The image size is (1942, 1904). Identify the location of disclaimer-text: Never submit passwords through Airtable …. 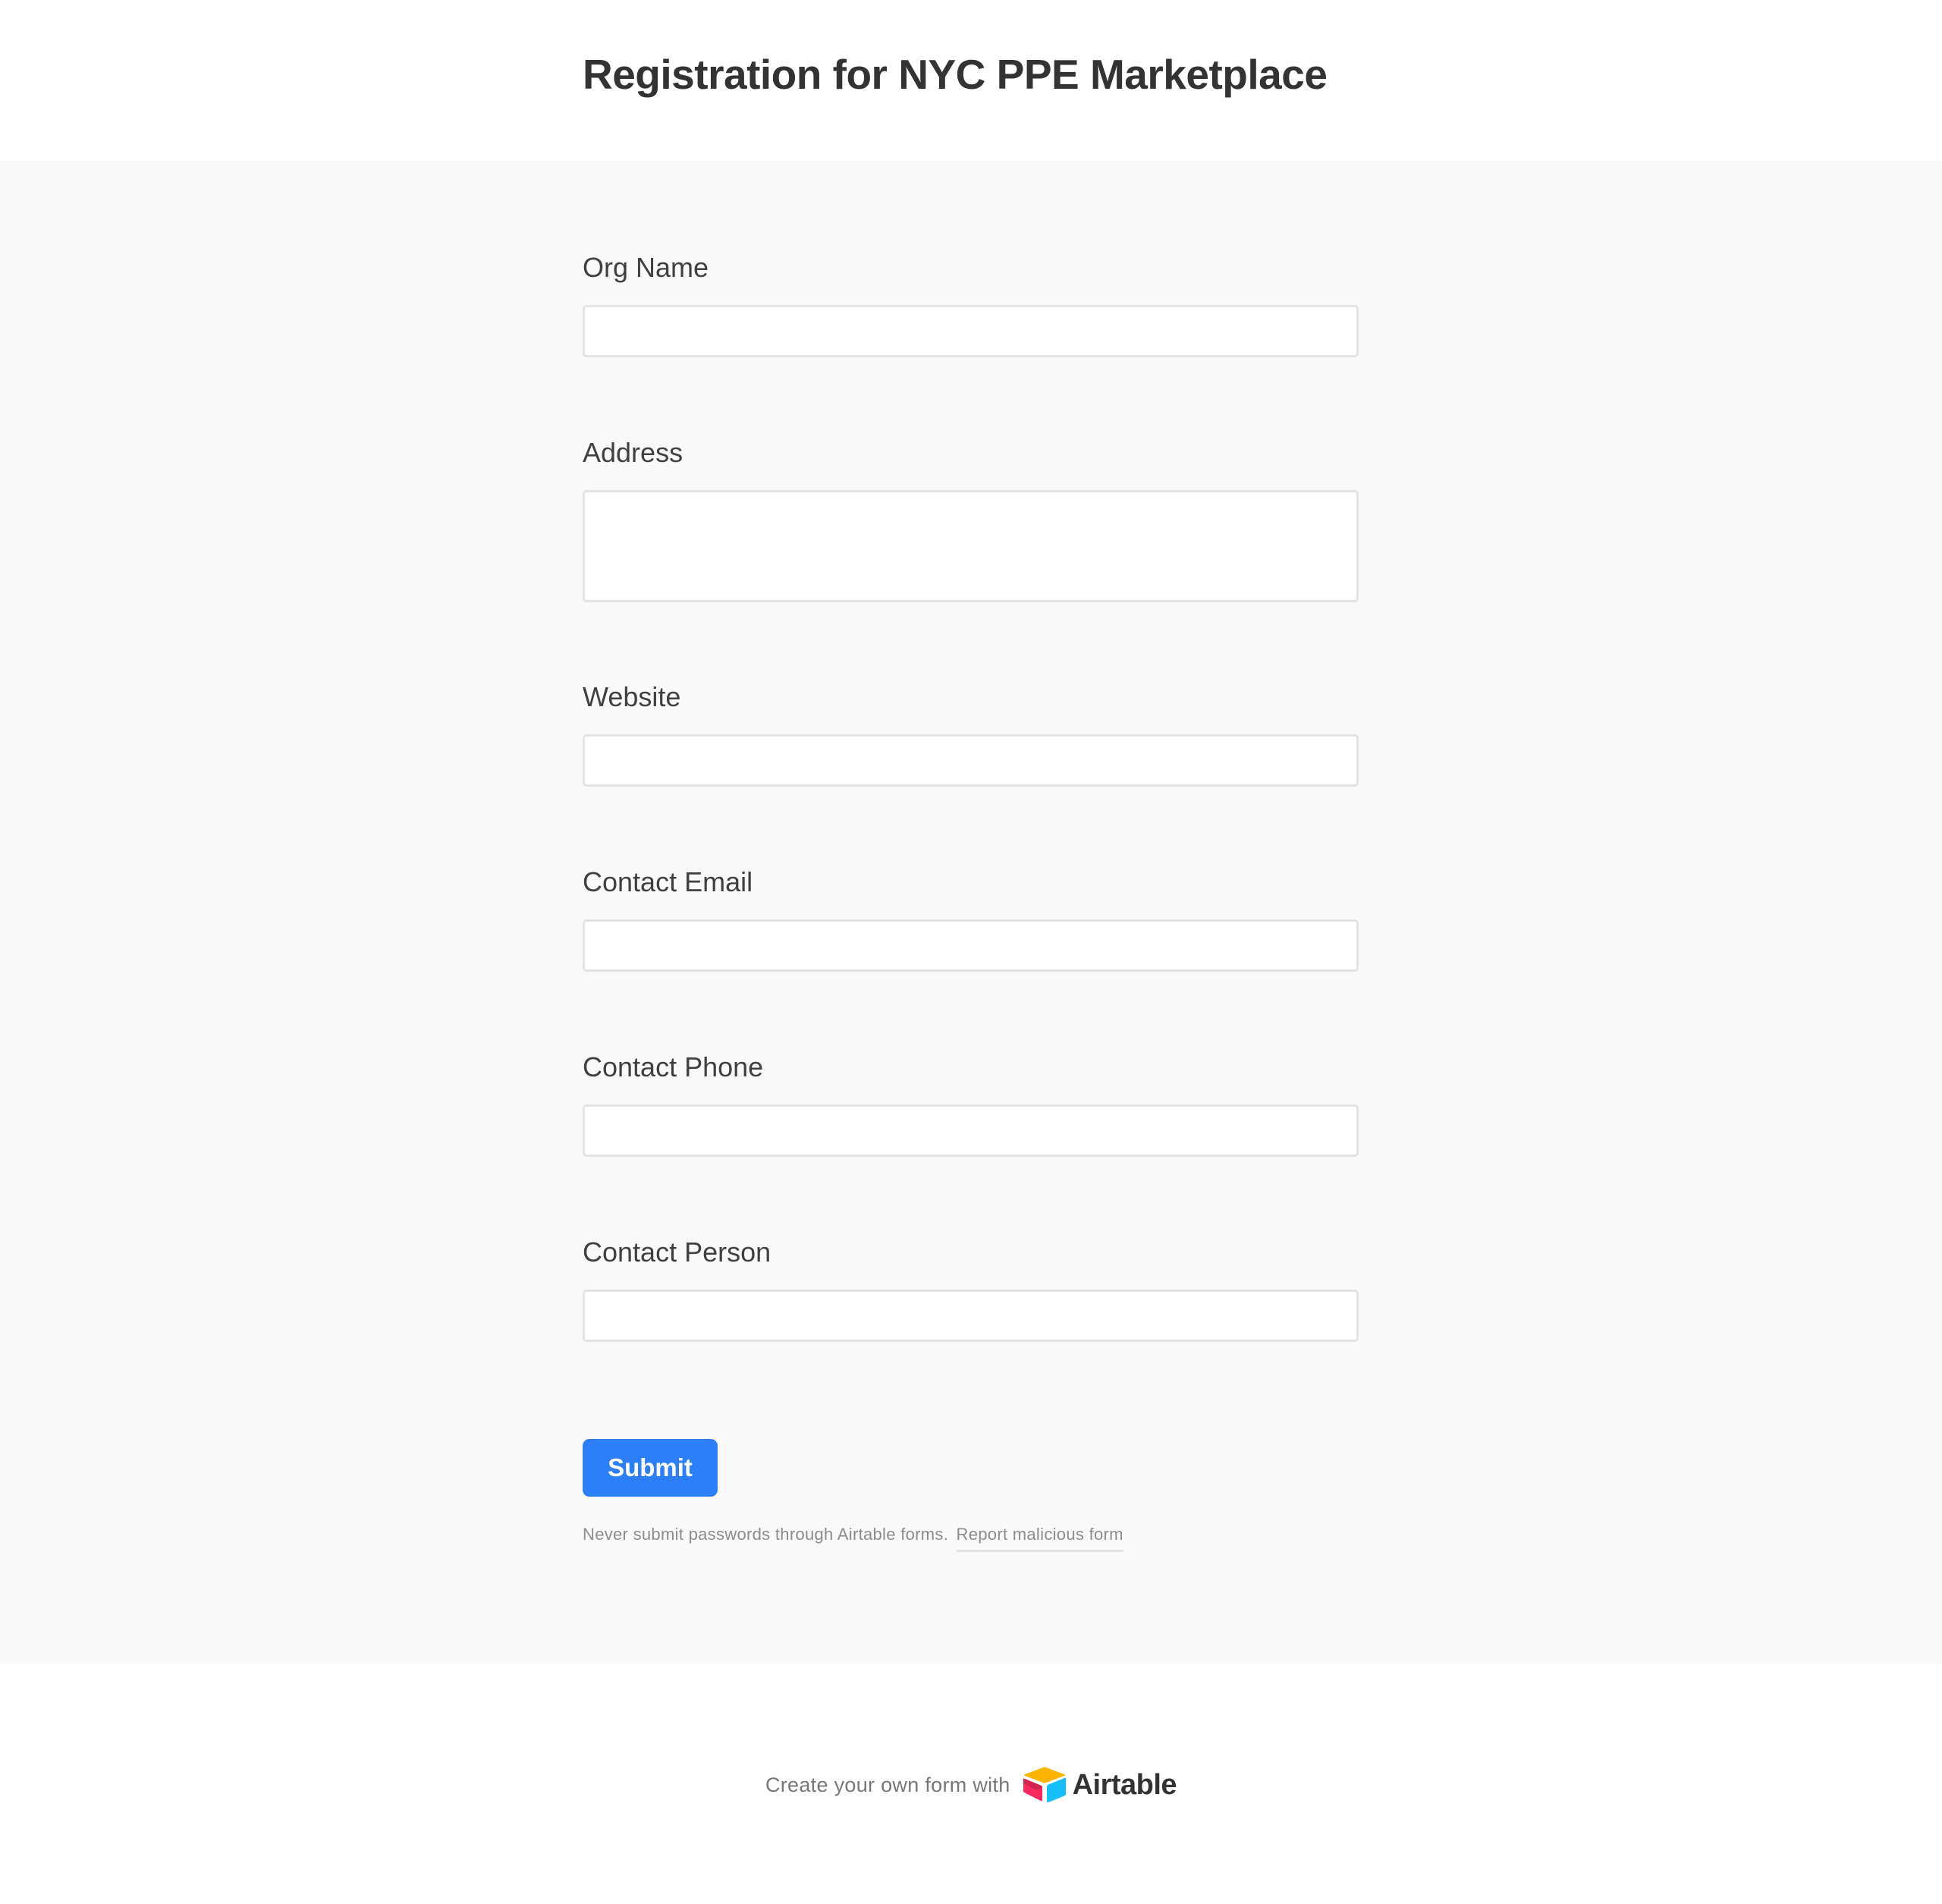
(766, 1534).